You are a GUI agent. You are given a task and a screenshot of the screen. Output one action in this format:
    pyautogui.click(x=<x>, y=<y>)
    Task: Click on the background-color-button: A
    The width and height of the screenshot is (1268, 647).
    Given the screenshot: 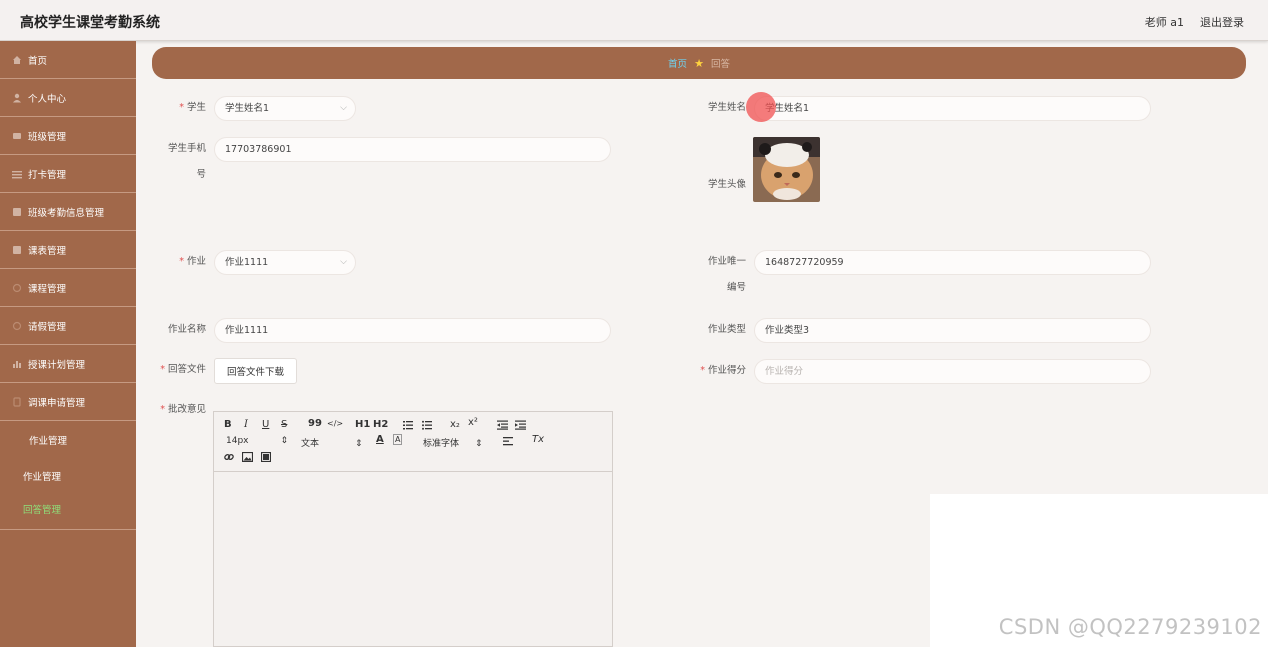 What is the action you would take?
    pyautogui.click(x=398, y=439)
    